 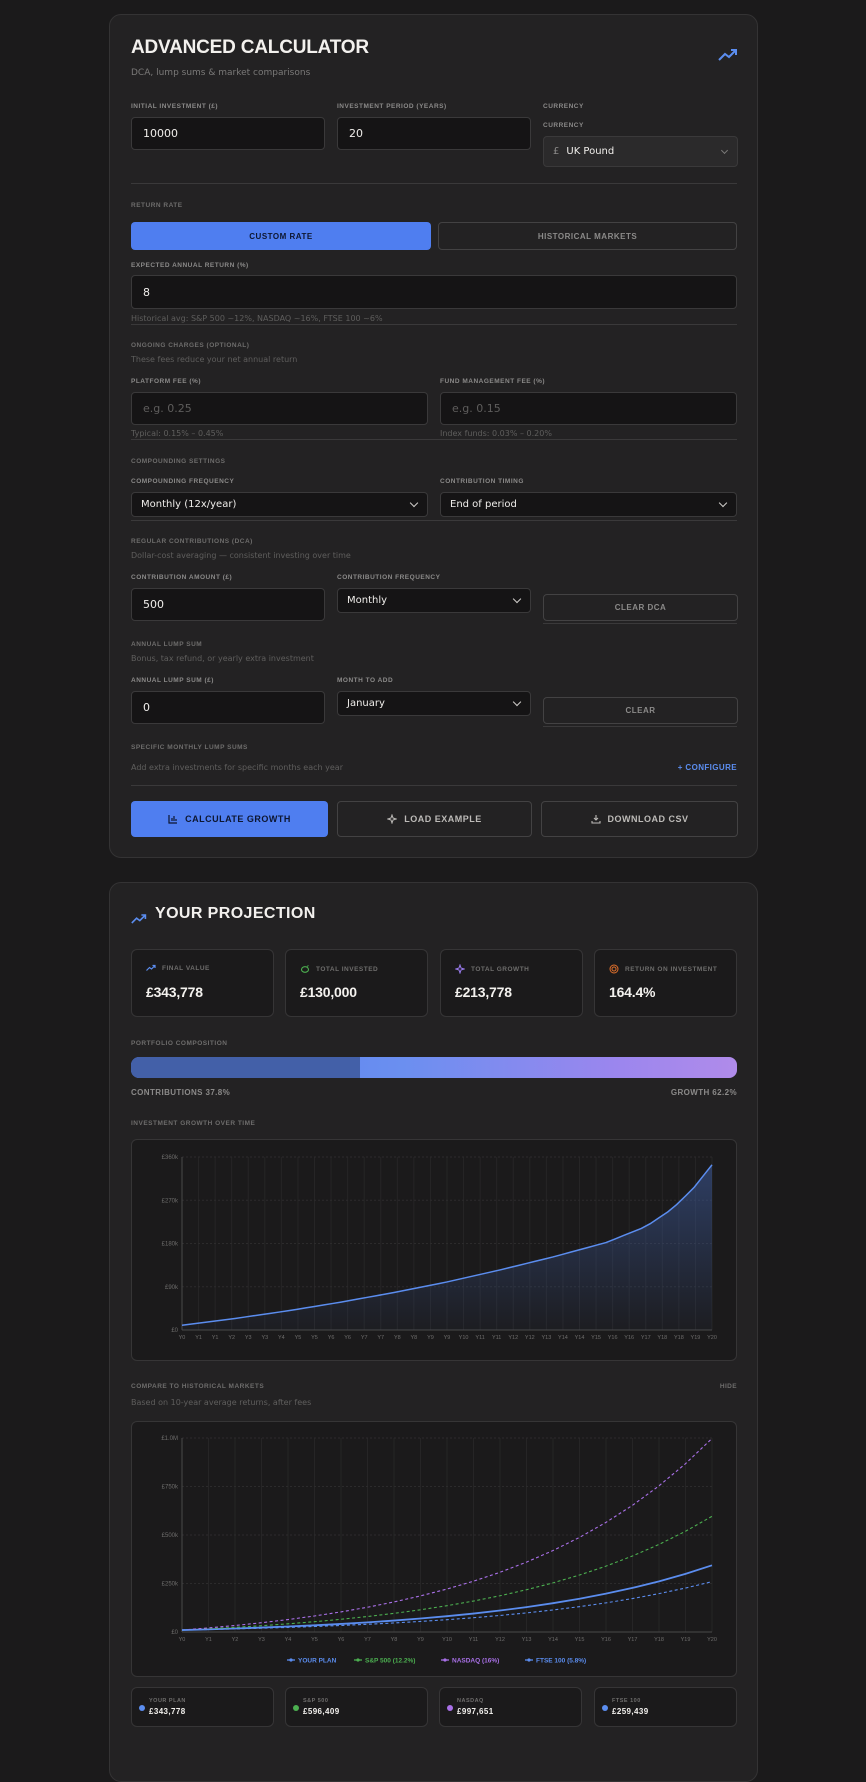 What do you see at coordinates (530, 1338) in the screenshot?
I see `x-tick-label: Y12` at bounding box center [530, 1338].